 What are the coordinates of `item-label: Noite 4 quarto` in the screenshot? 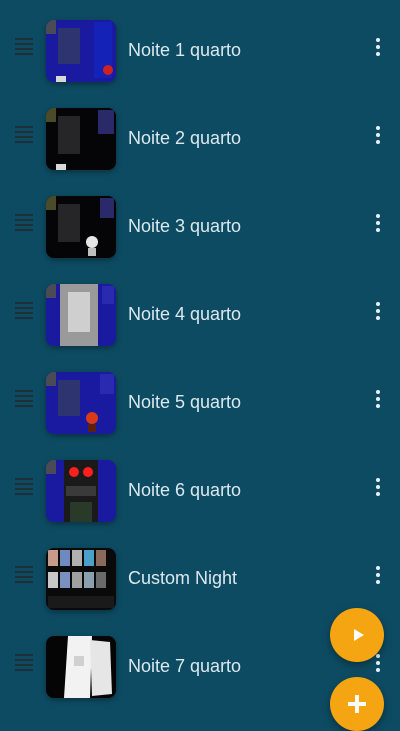 It's located at (185, 314).